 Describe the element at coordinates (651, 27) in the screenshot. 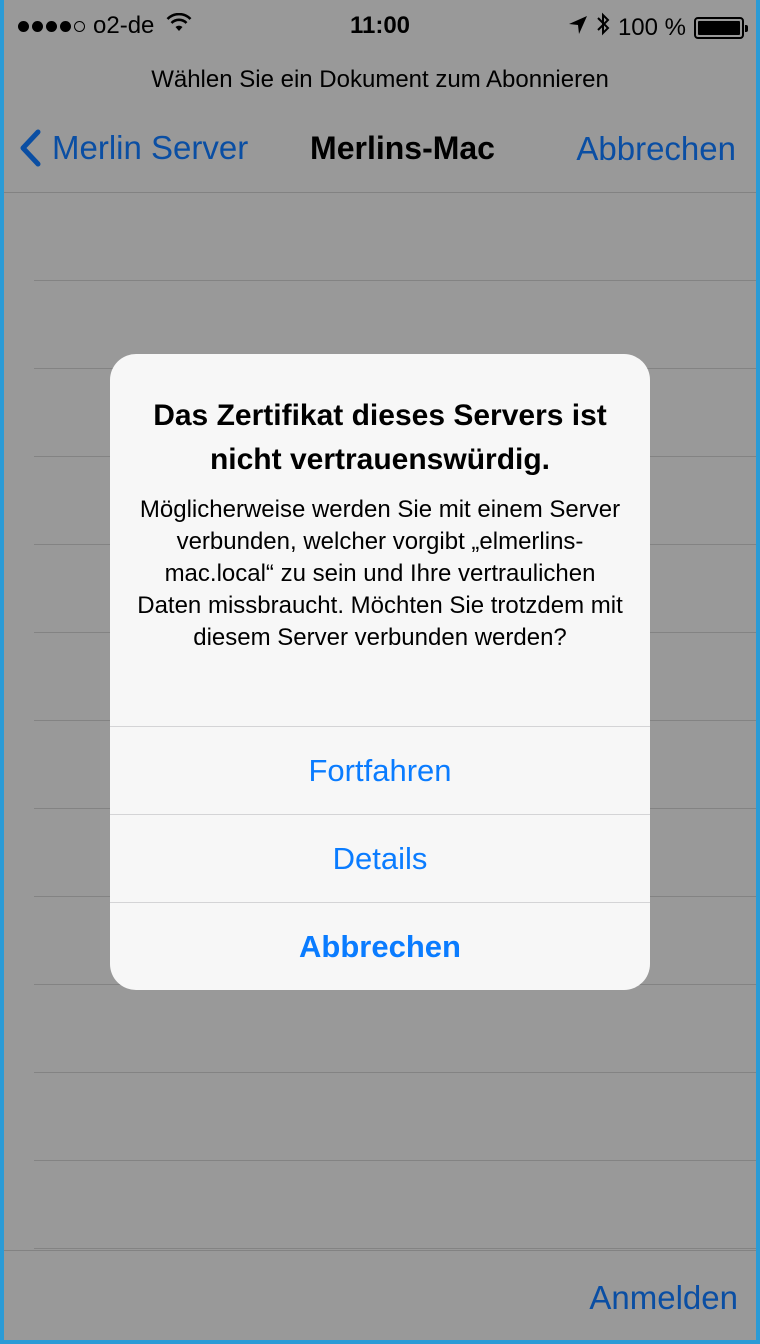

I see `battery-percentage: 100 %` at that location.